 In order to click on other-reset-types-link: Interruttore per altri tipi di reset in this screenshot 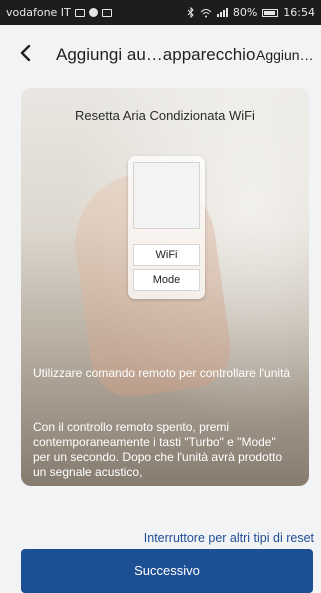, I will do `click(229, 538)`.